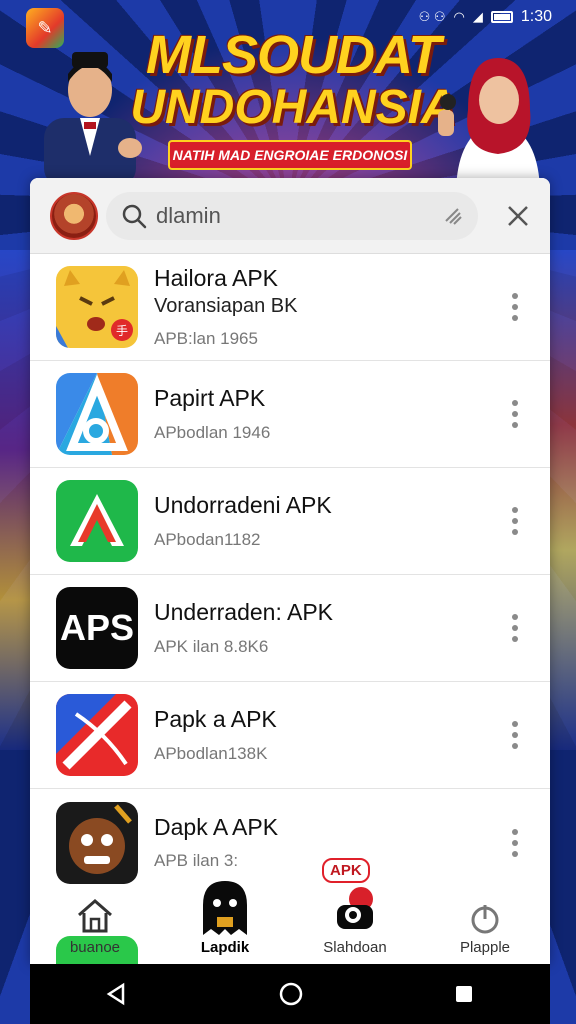  Describe the element at coordinates (215, 719) in the screenshot. I see `app-name: Papk a APK` at that location.